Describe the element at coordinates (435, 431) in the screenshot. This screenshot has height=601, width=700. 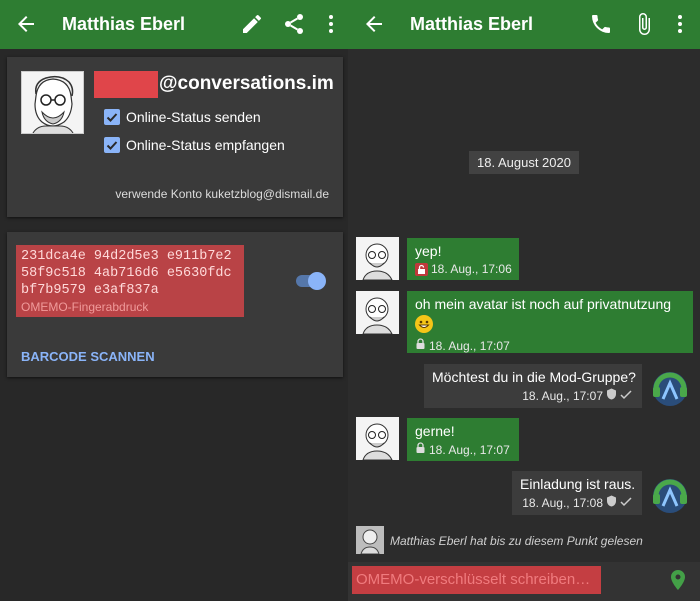
I see `message-text: gerne!` at that location.